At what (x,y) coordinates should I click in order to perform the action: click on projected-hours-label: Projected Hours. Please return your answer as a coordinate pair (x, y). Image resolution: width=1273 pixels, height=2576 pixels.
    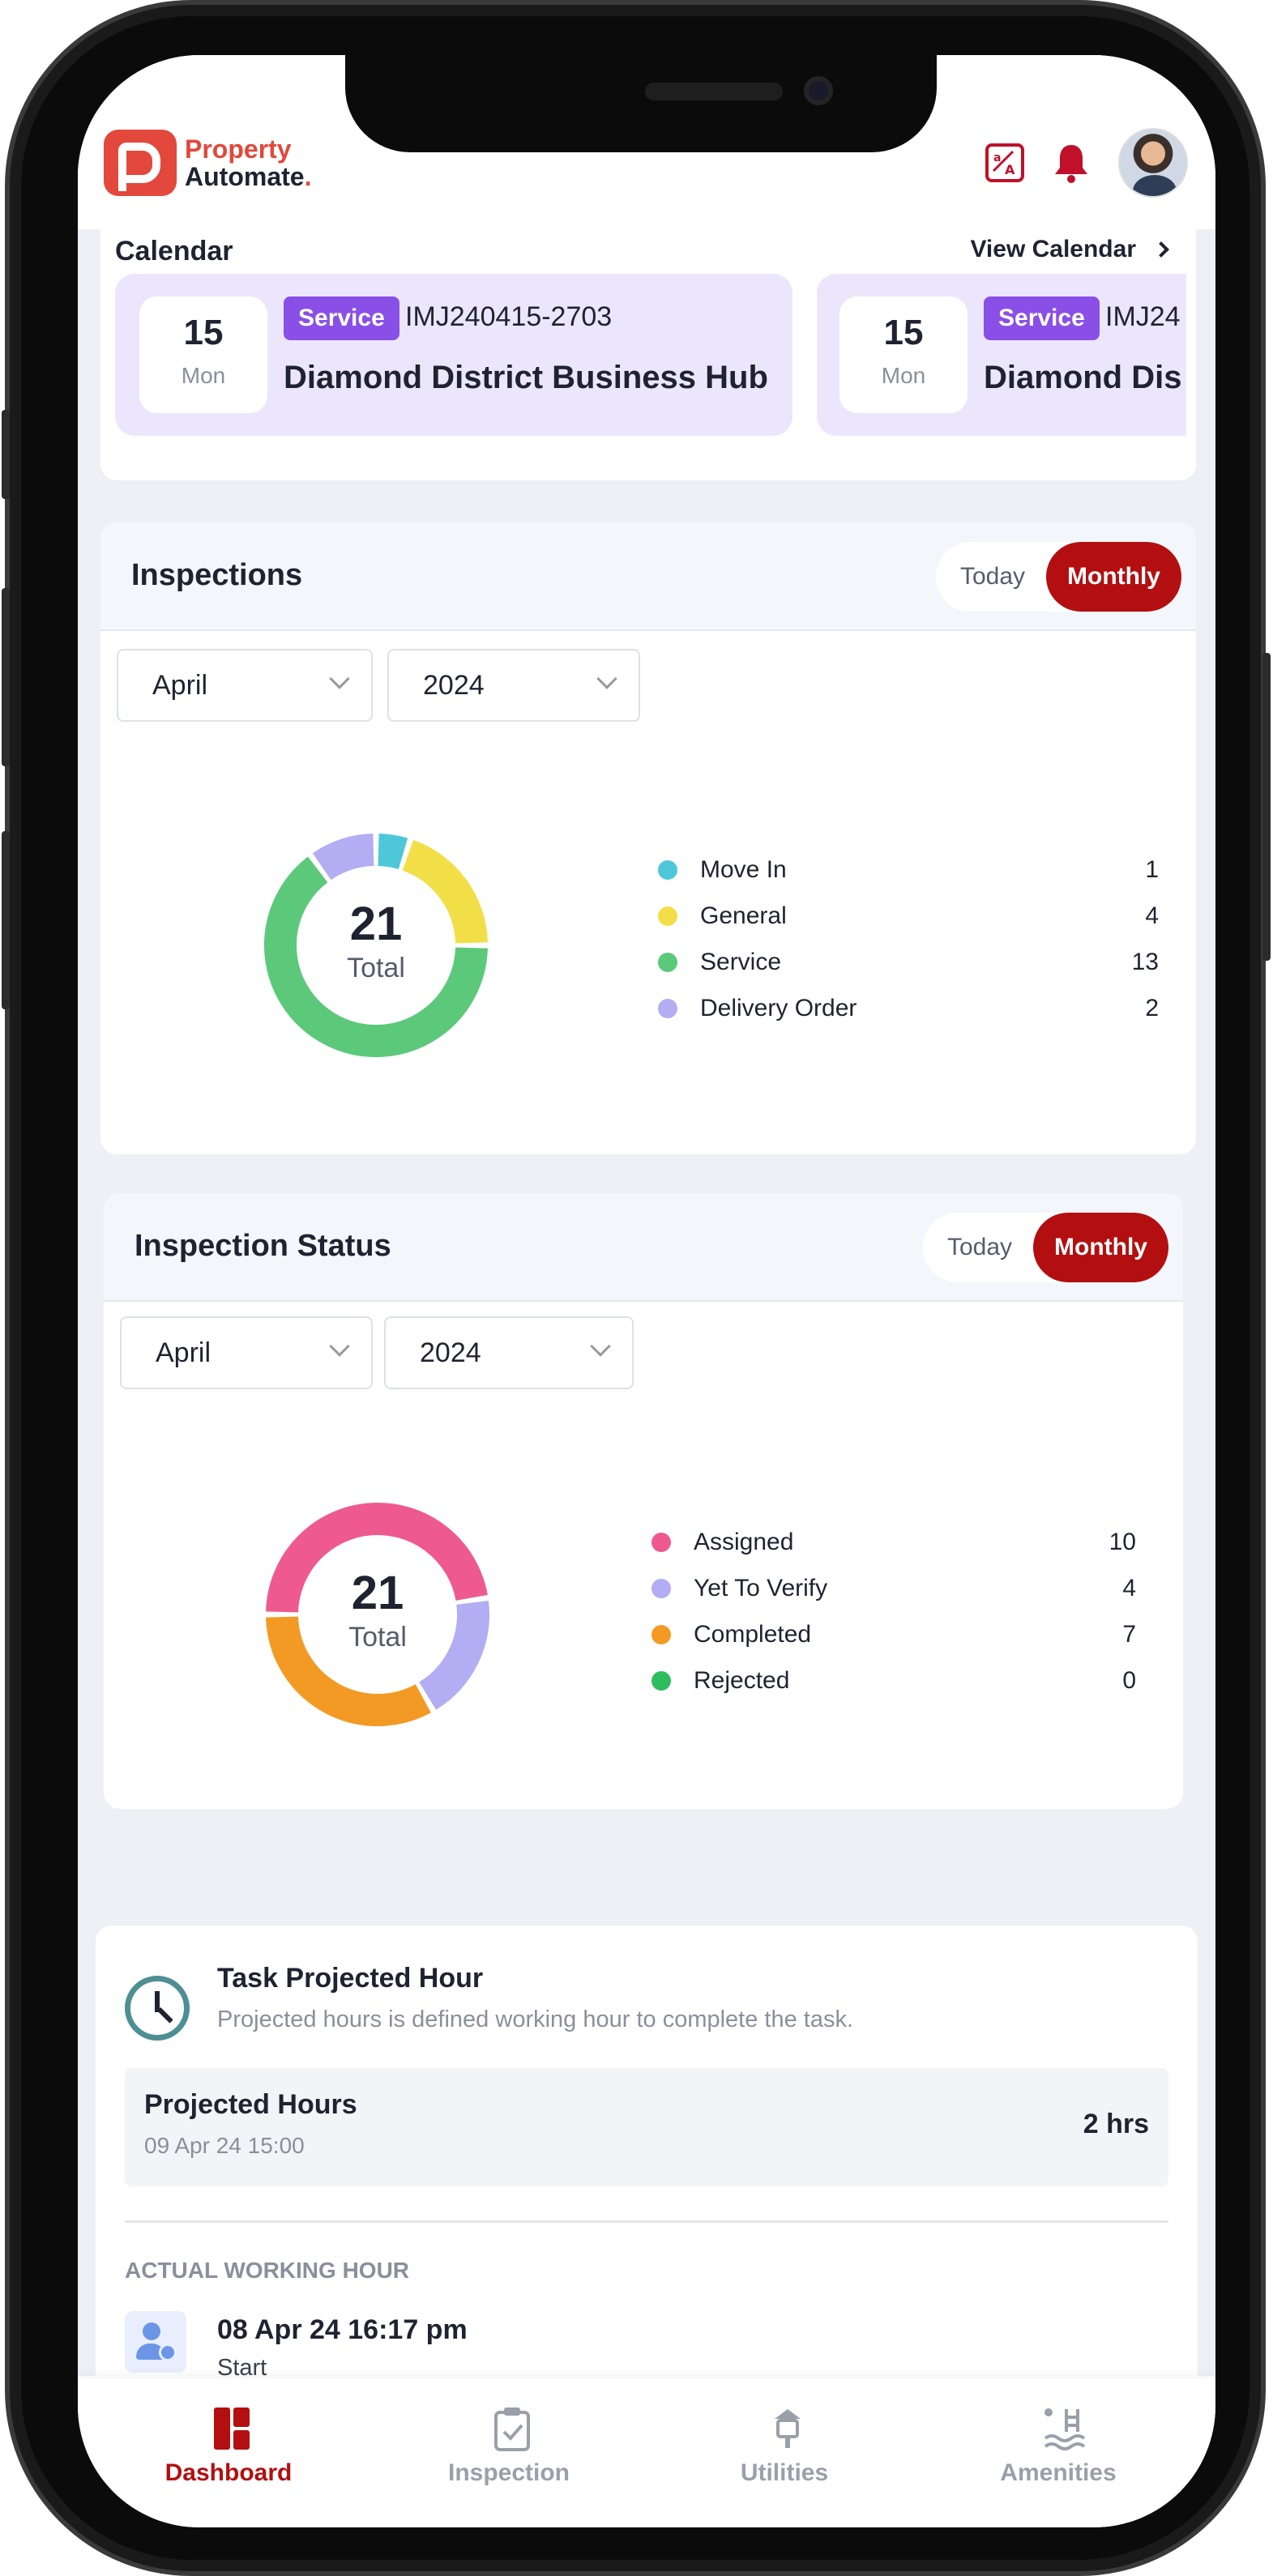
    Looking at the image, I should click on (251, 2104).